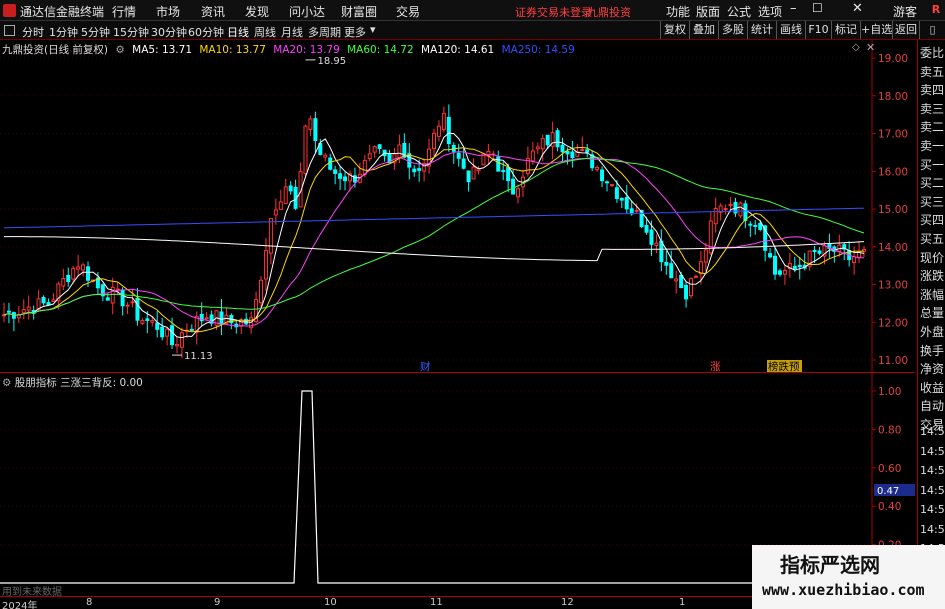  Describe the element at coordinates (818, 30) in the screenshot. I see `tool-f10: F10` at that location.